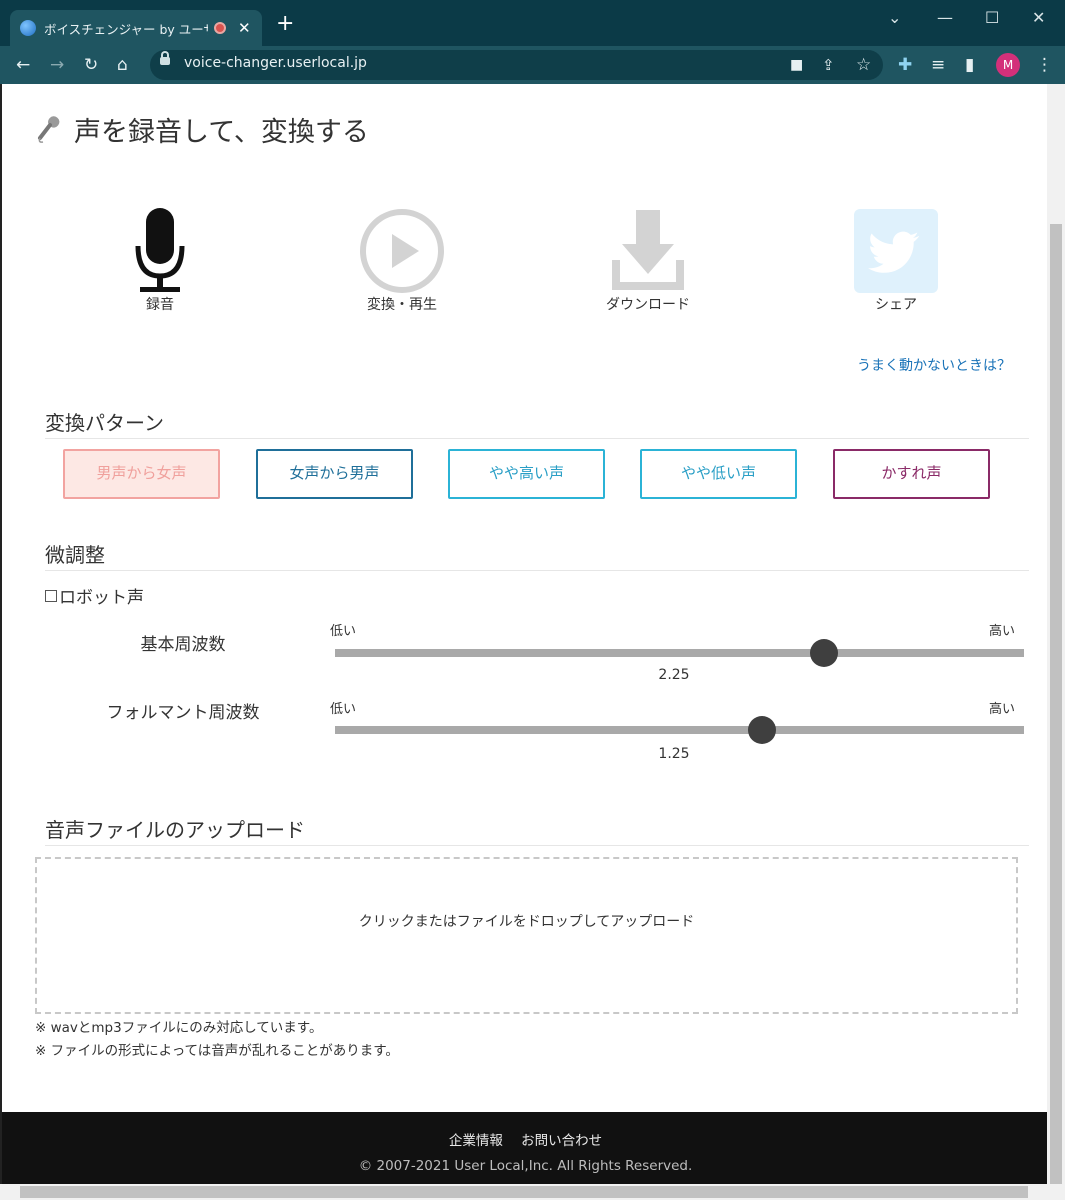 The image size is (1065, 1200). I want to click on formant-high-label: 高い, so click(1002, 709).